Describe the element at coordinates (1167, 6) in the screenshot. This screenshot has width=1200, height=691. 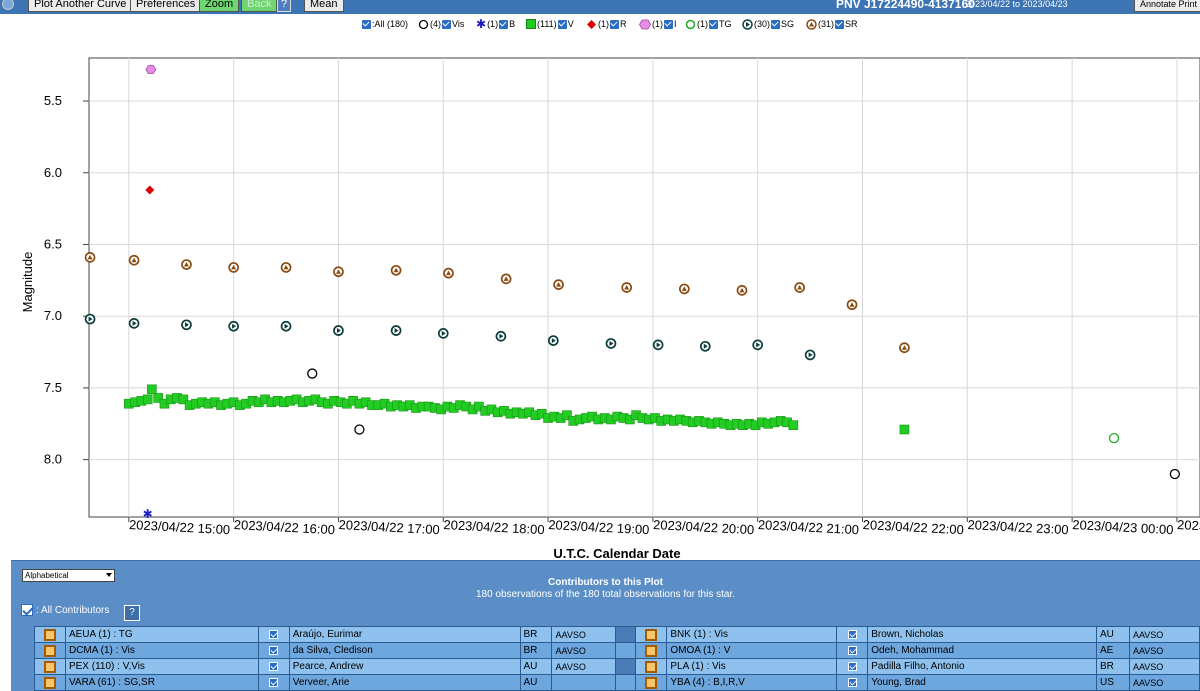
I see `annotate-print-button: Annotate Print` at that location.